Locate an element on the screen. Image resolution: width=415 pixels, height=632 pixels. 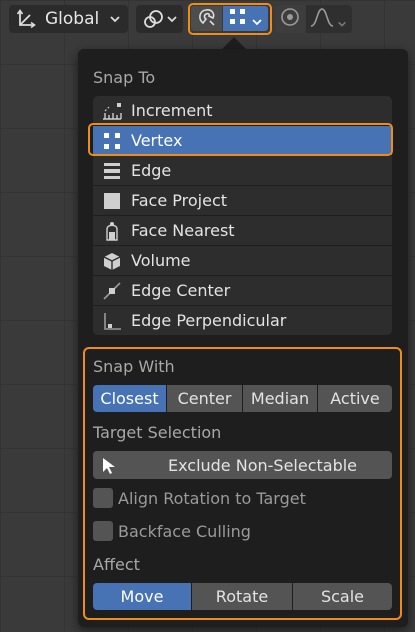
transform-orientation-dropdown: Global is located at coordinates (68, 19).